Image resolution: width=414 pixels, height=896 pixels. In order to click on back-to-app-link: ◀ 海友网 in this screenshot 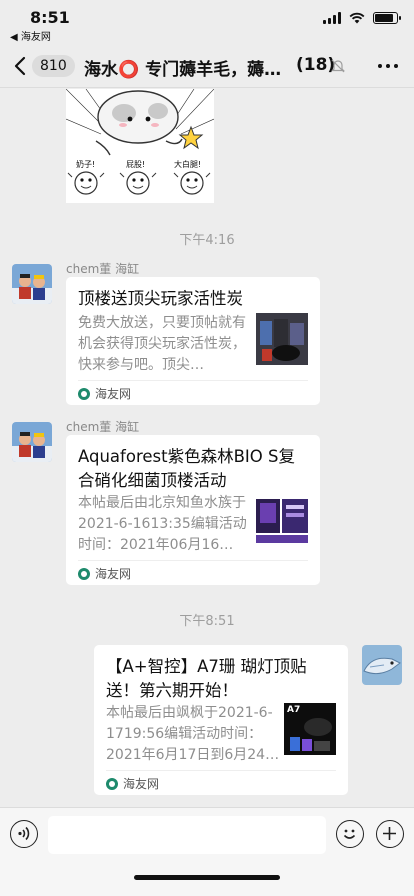, I will do `click(30, 35)`.